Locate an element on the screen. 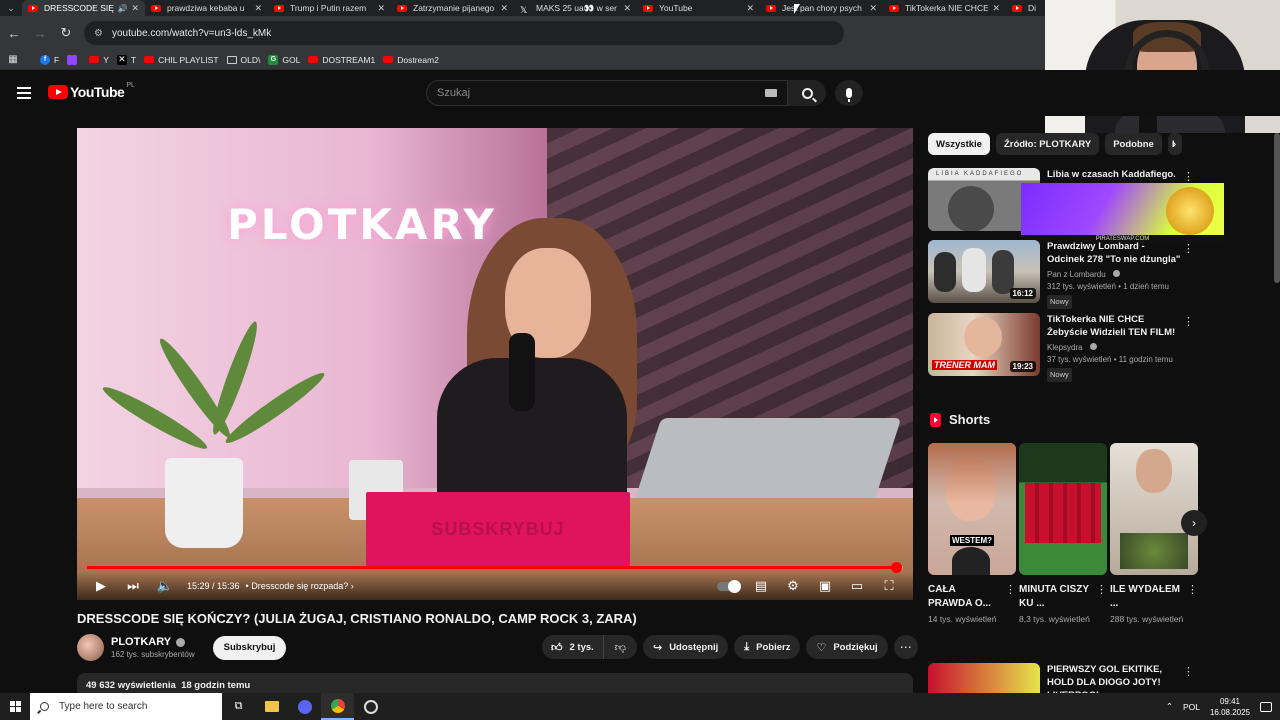 This screenshot has width=1280, height=720. more-actions-icon: ⋯ is located at coordinates (905, 647).